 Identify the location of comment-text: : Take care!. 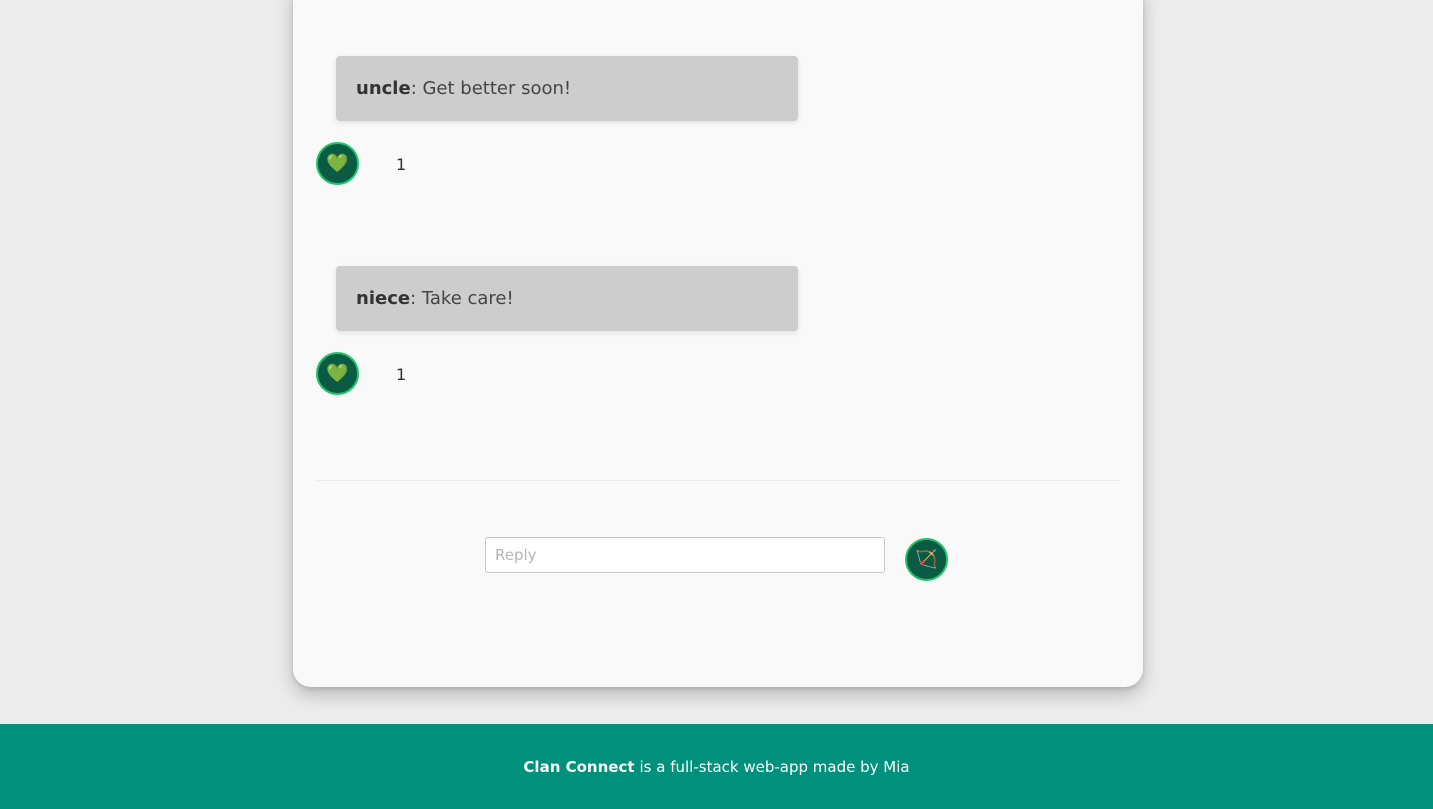
(462, 298).